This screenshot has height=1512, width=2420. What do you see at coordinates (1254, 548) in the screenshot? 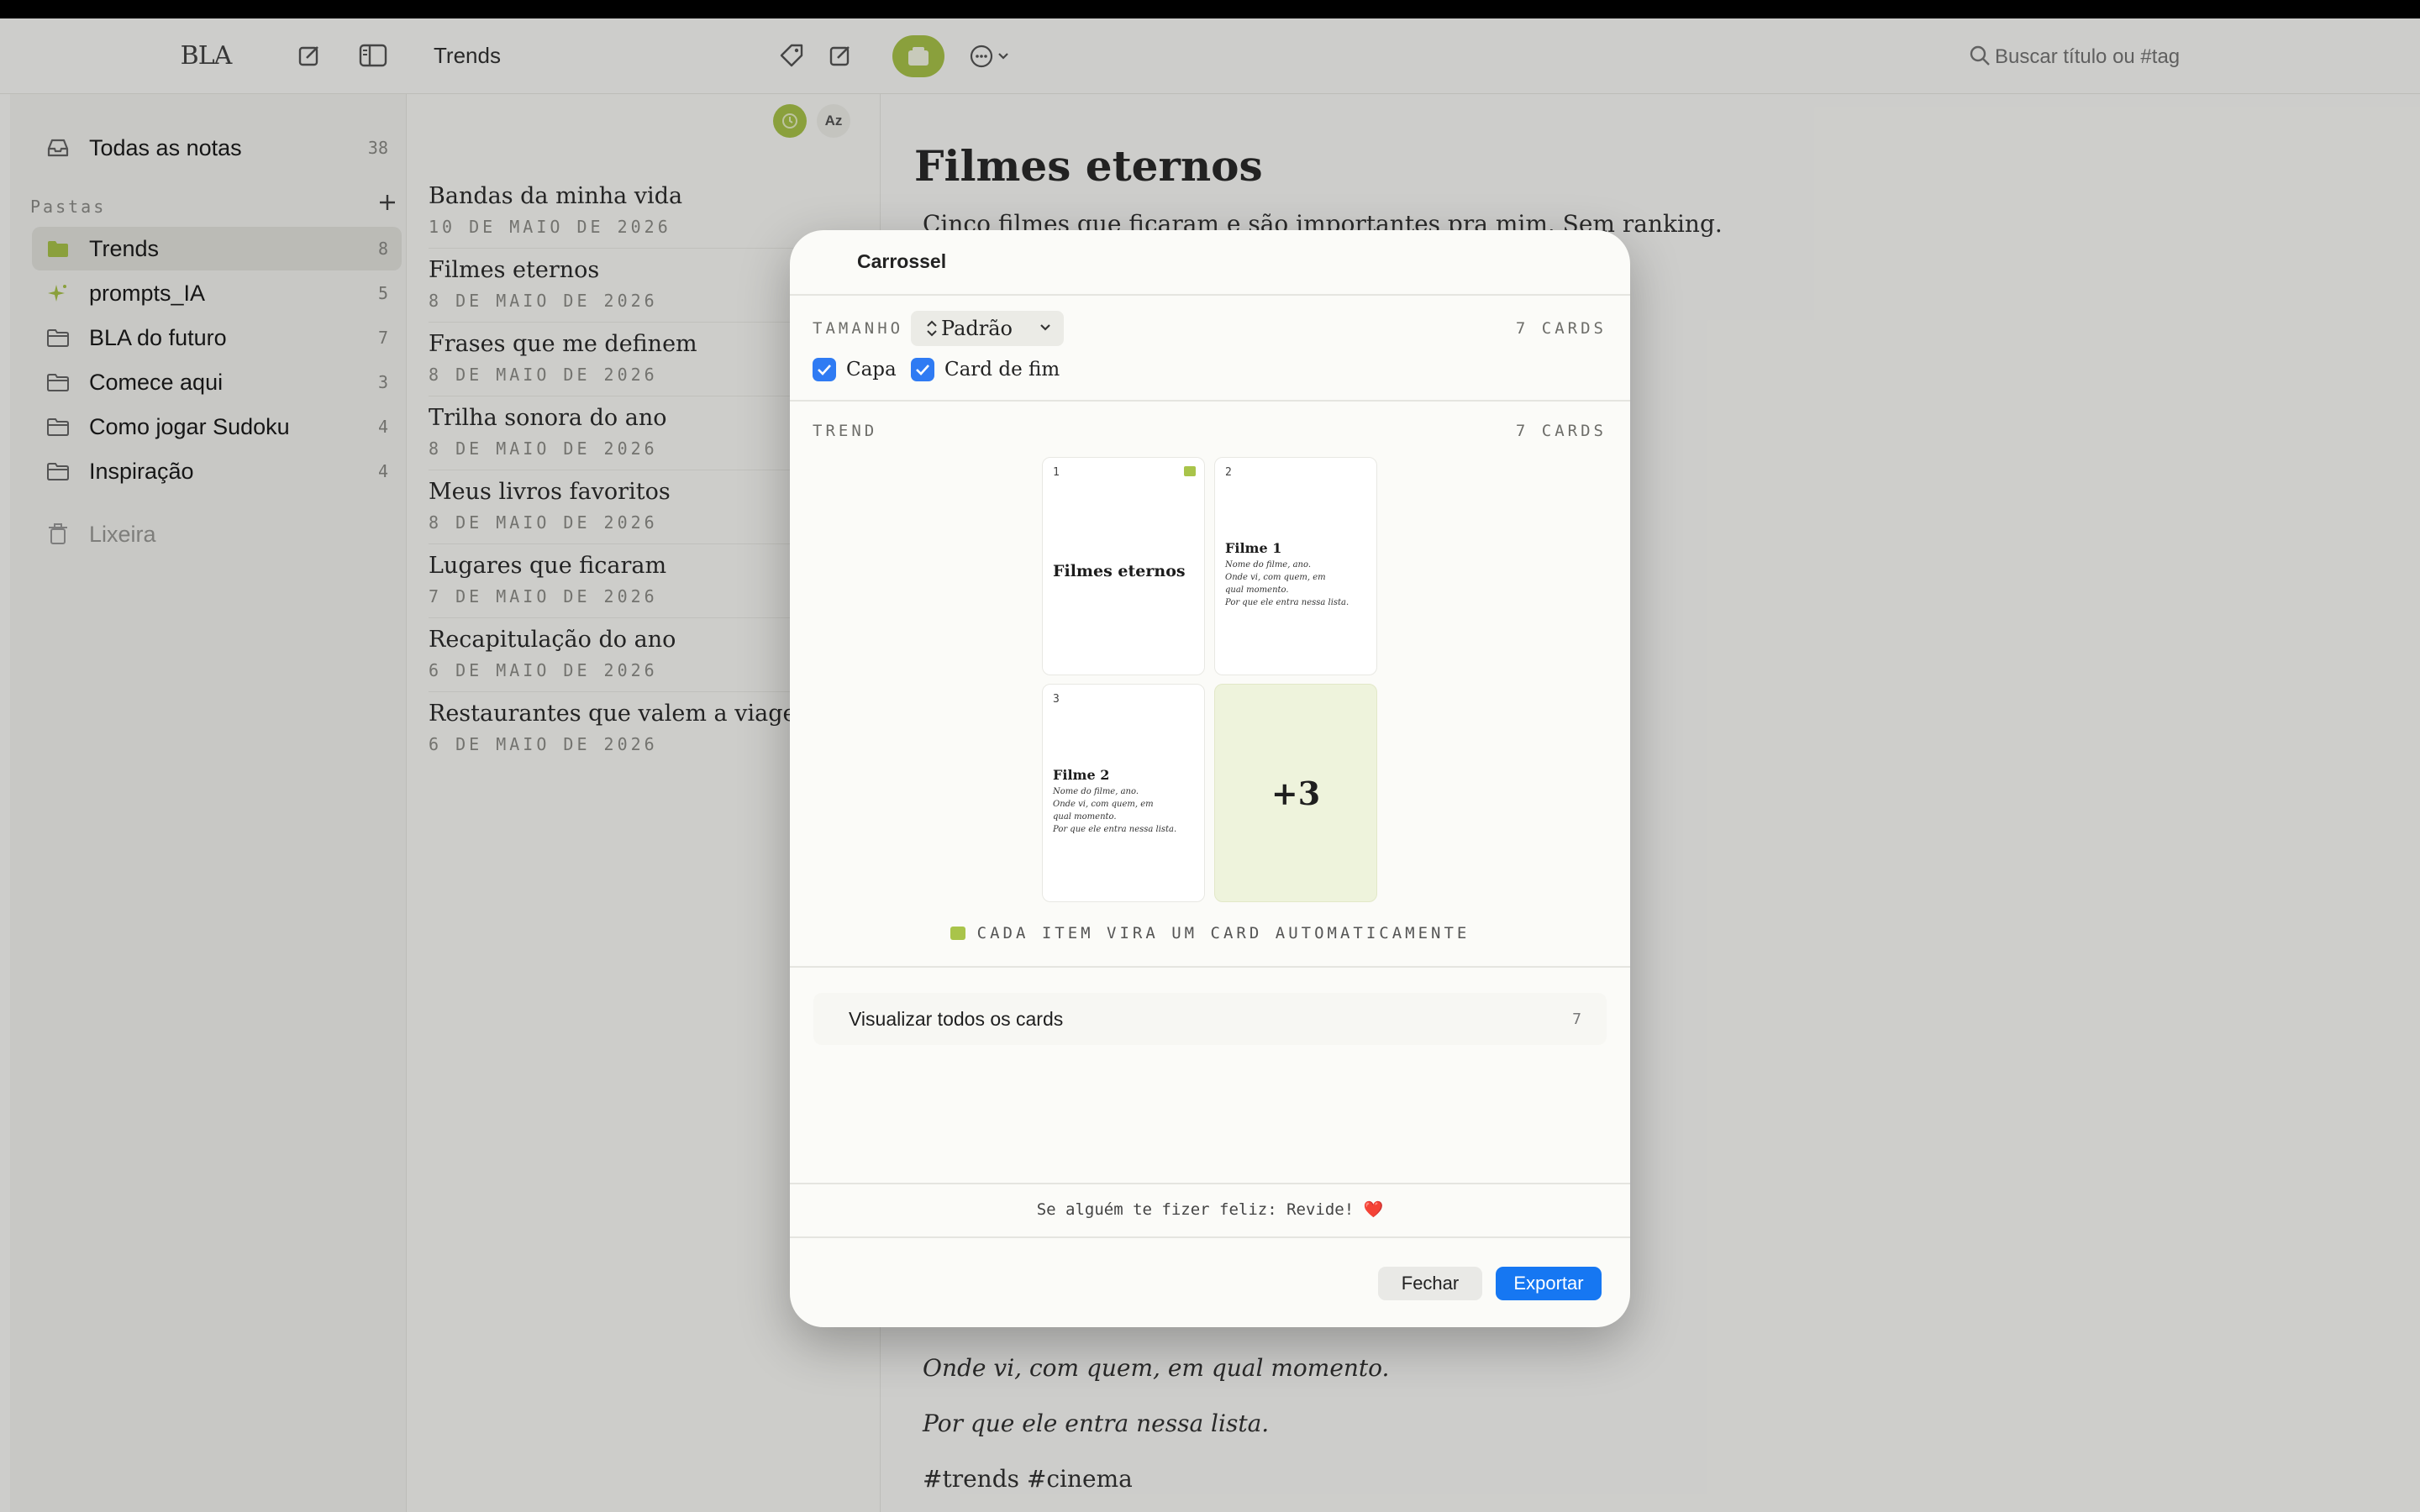
I see `card-title: Filme 1` at bounding box center [1254, 548].